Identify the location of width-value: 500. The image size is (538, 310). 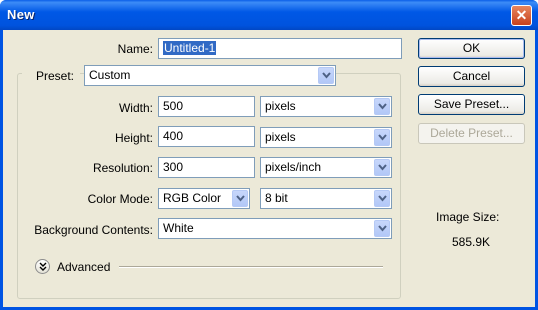
(173, 106).